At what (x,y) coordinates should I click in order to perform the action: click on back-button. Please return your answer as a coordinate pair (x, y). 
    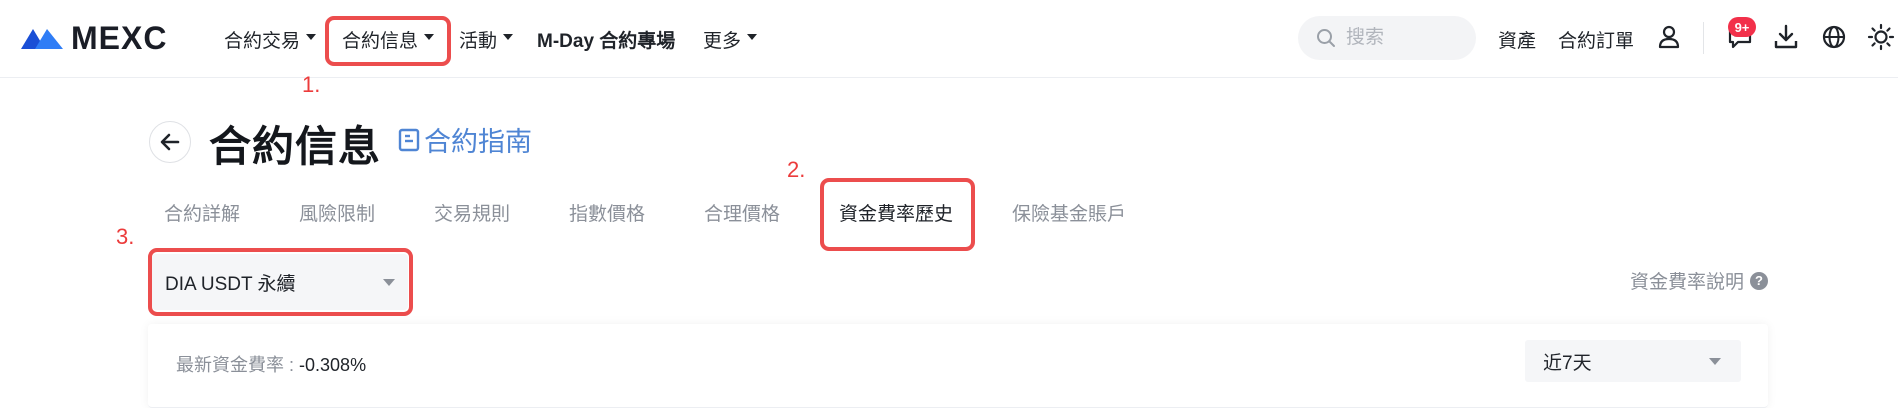
    Looking at the image, I should click on (170, 142).